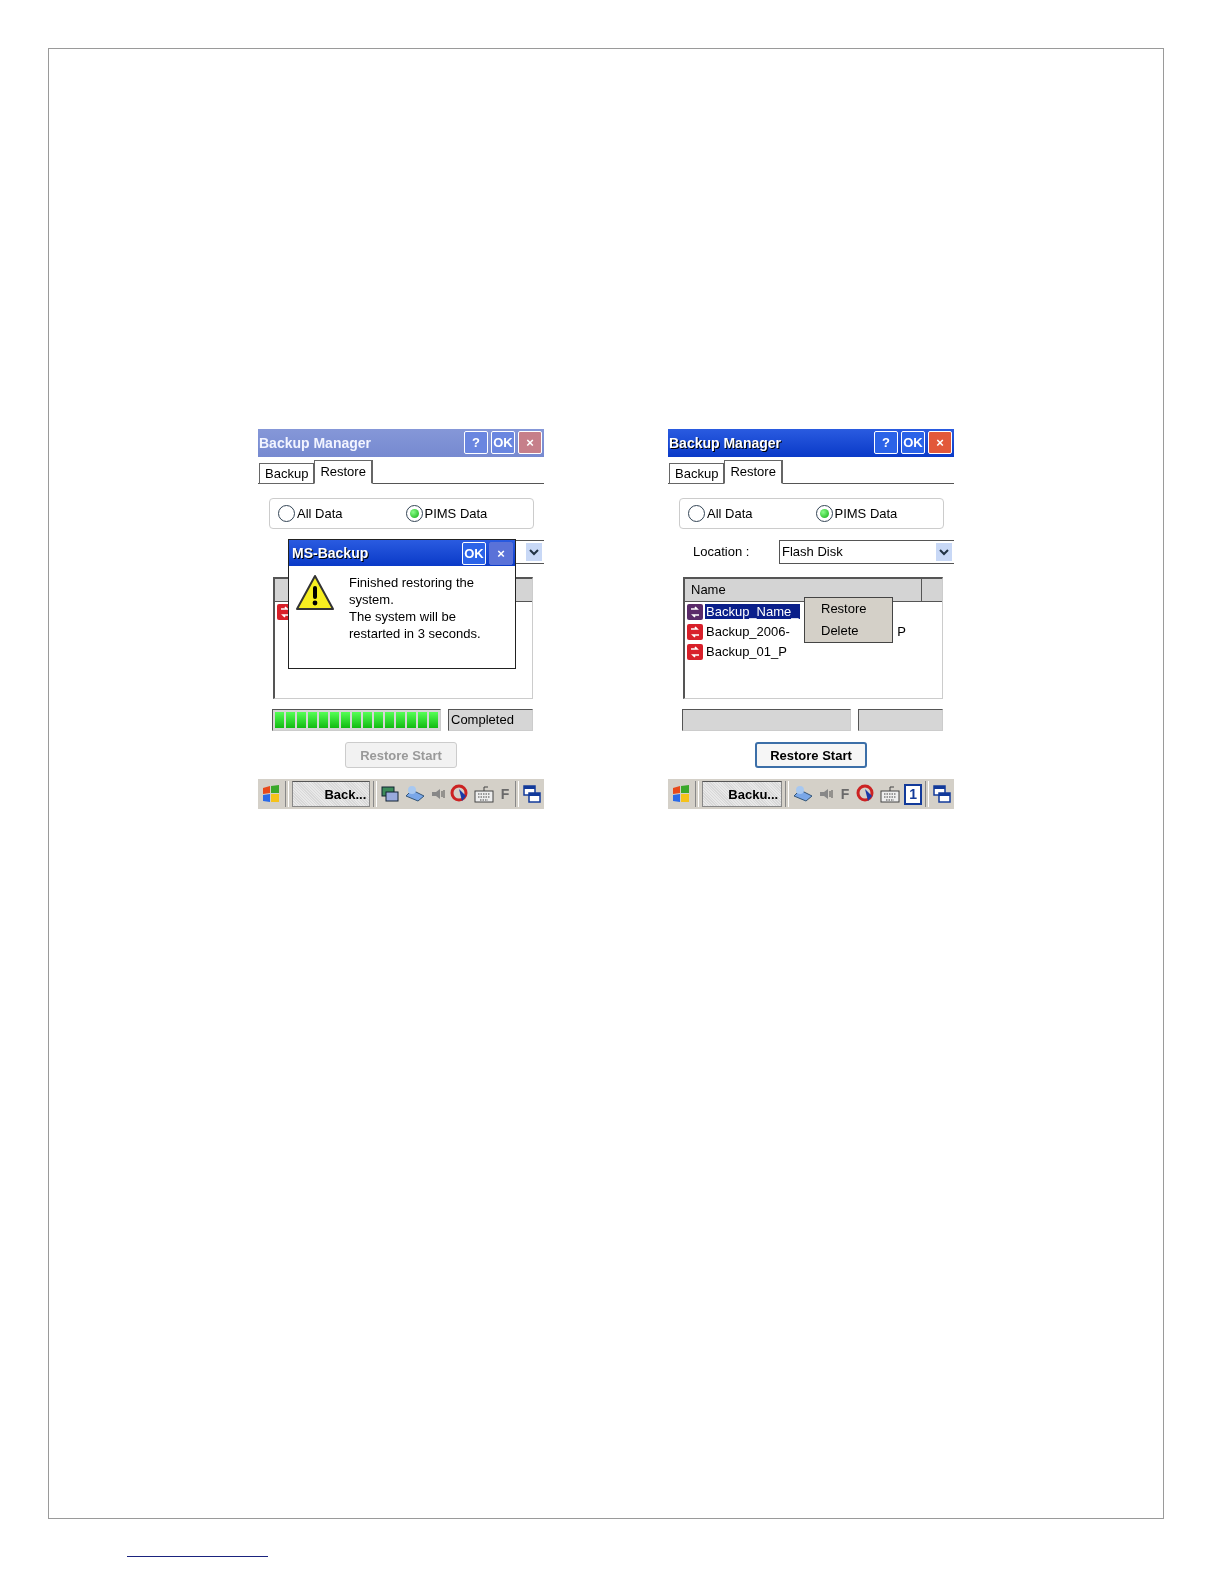  I want to click on computer-icon, so click(390, 794).